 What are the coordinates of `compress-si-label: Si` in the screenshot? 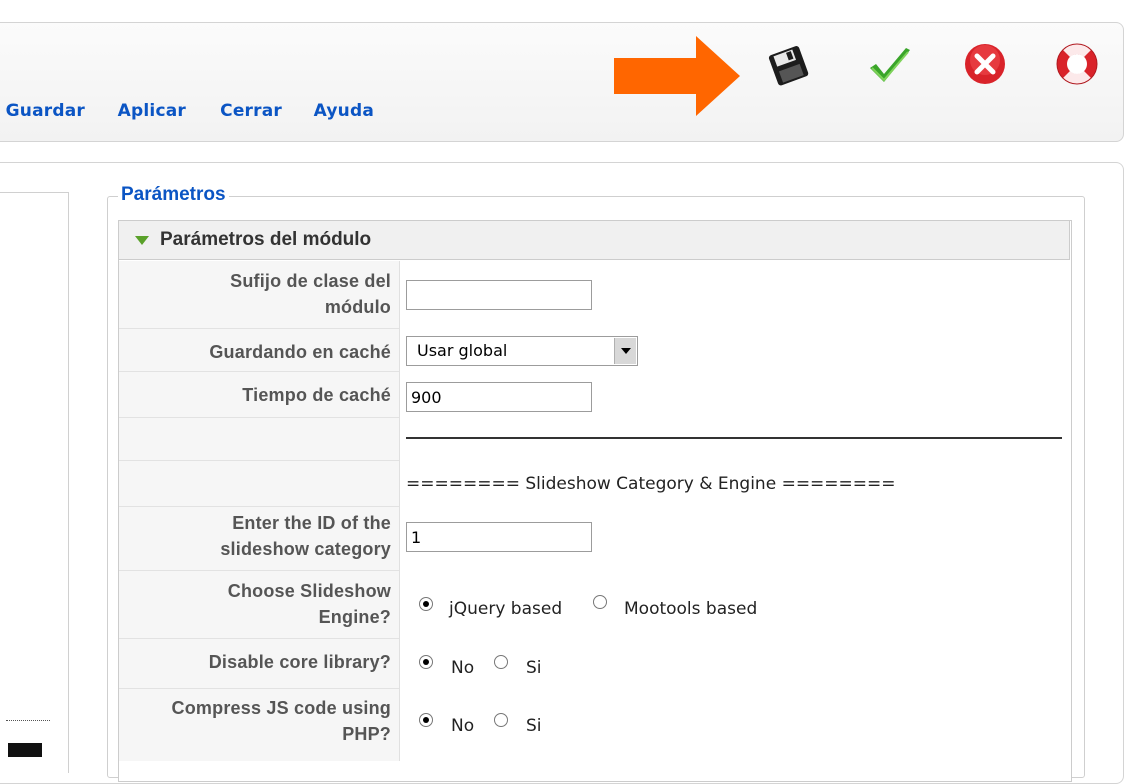 It's located at (534, 726).